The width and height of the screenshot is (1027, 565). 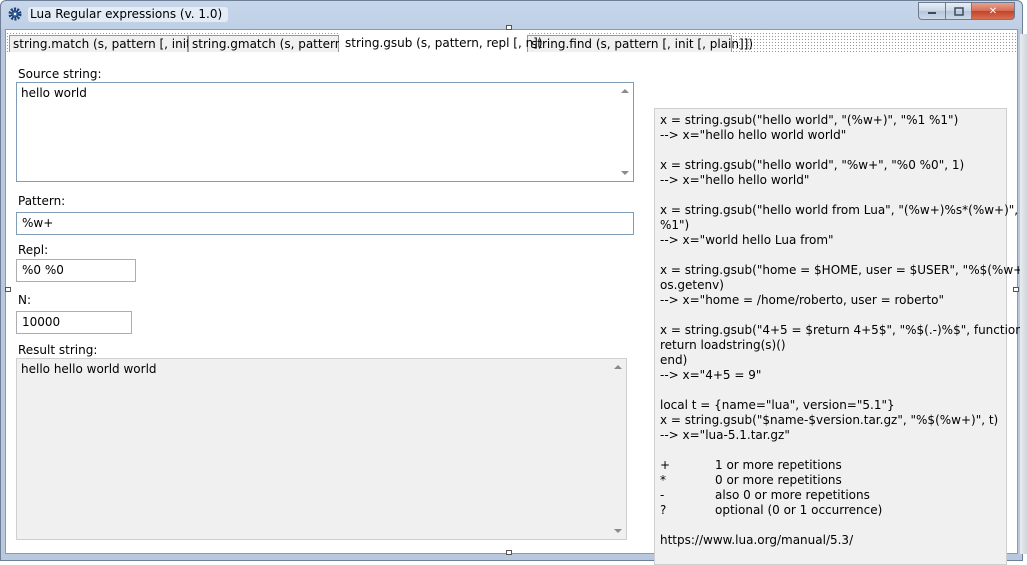 I want to click on repetition-row: ? optional (0 or 1 occurrence), so click(x=771, y=510).